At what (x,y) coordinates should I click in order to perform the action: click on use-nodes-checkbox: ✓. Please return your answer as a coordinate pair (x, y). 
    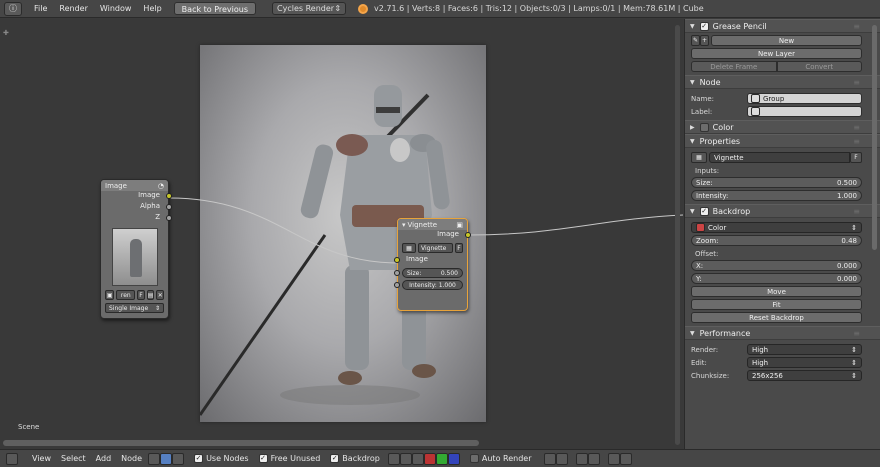
    Looking at the image, I should click on (199, 458).